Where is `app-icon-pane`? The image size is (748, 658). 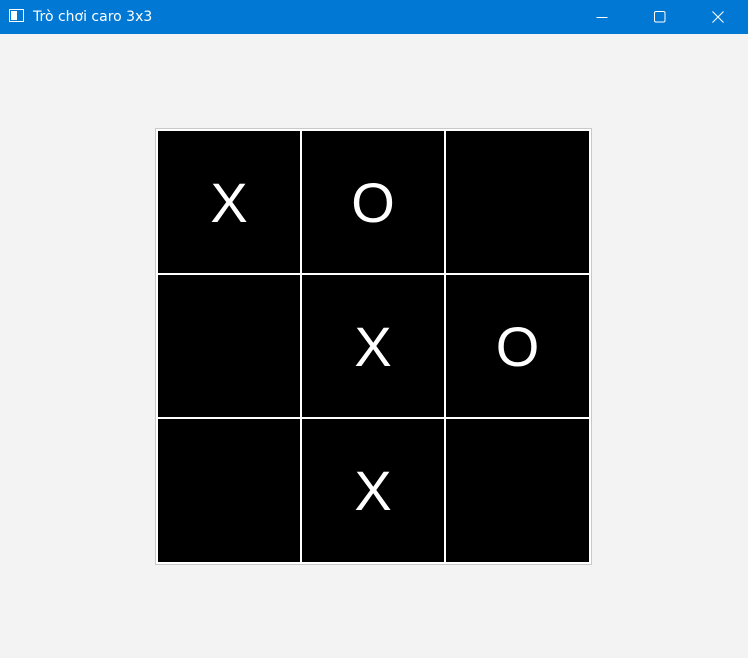
app-icon-pane is located at coordinates (14, 15).